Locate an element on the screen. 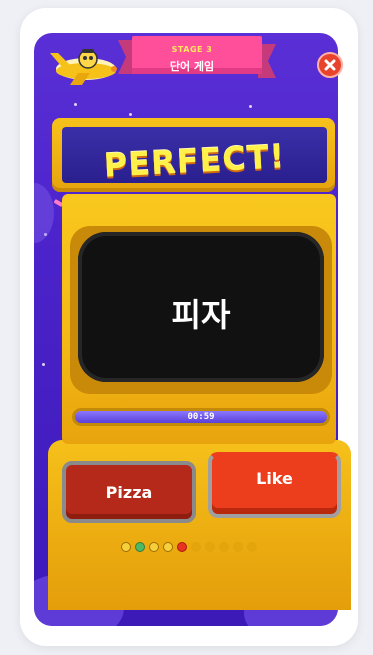  answer-button-pizza: Pizza is located at coordinates (129, 492).